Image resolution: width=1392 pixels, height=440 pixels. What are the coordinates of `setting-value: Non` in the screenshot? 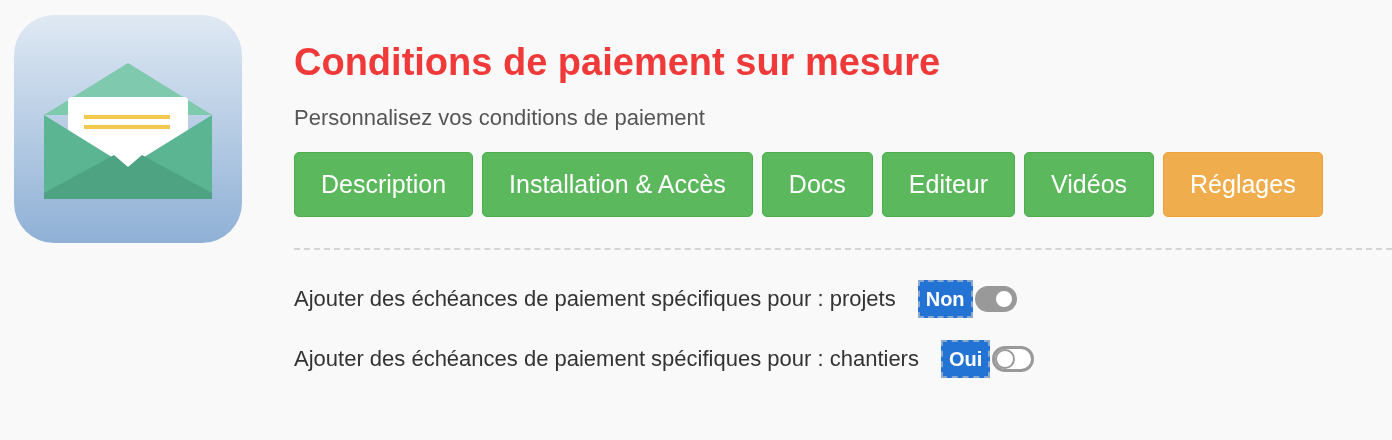 It's located at (945, 299).